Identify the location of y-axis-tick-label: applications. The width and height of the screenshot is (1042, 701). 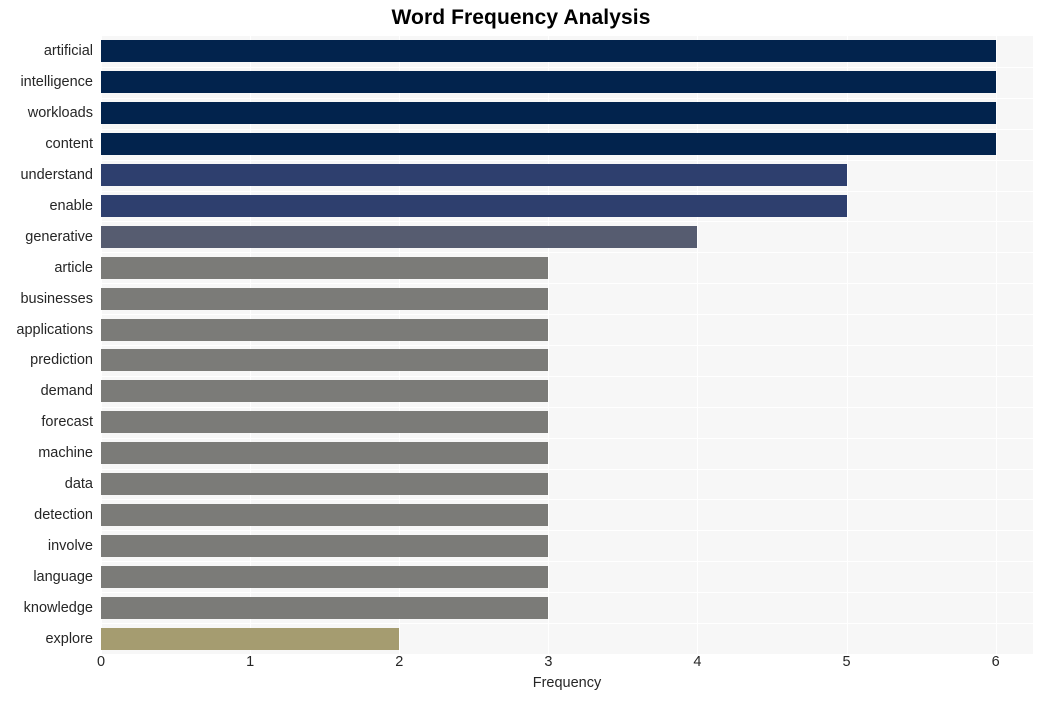
(54, 329).